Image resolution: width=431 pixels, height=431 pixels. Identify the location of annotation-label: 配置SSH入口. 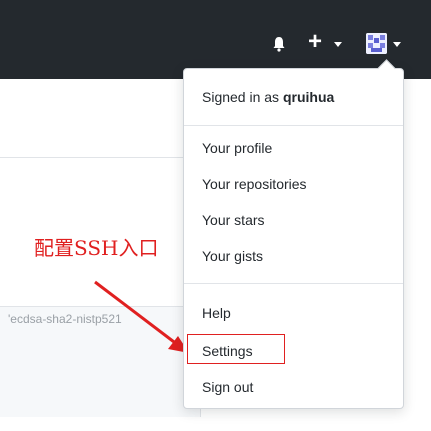
(96, 248).